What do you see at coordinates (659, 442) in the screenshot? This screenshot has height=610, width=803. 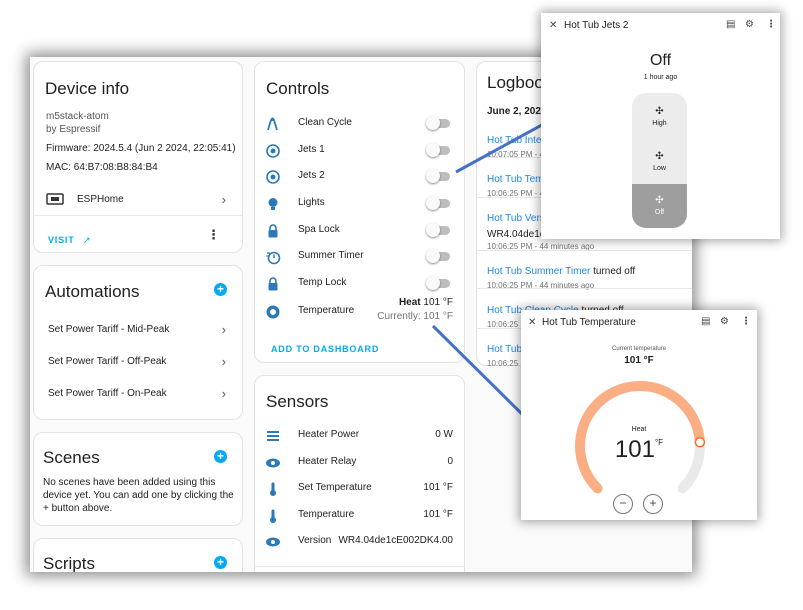 I see `target-unit: °F` at bounding box center [659, 442].